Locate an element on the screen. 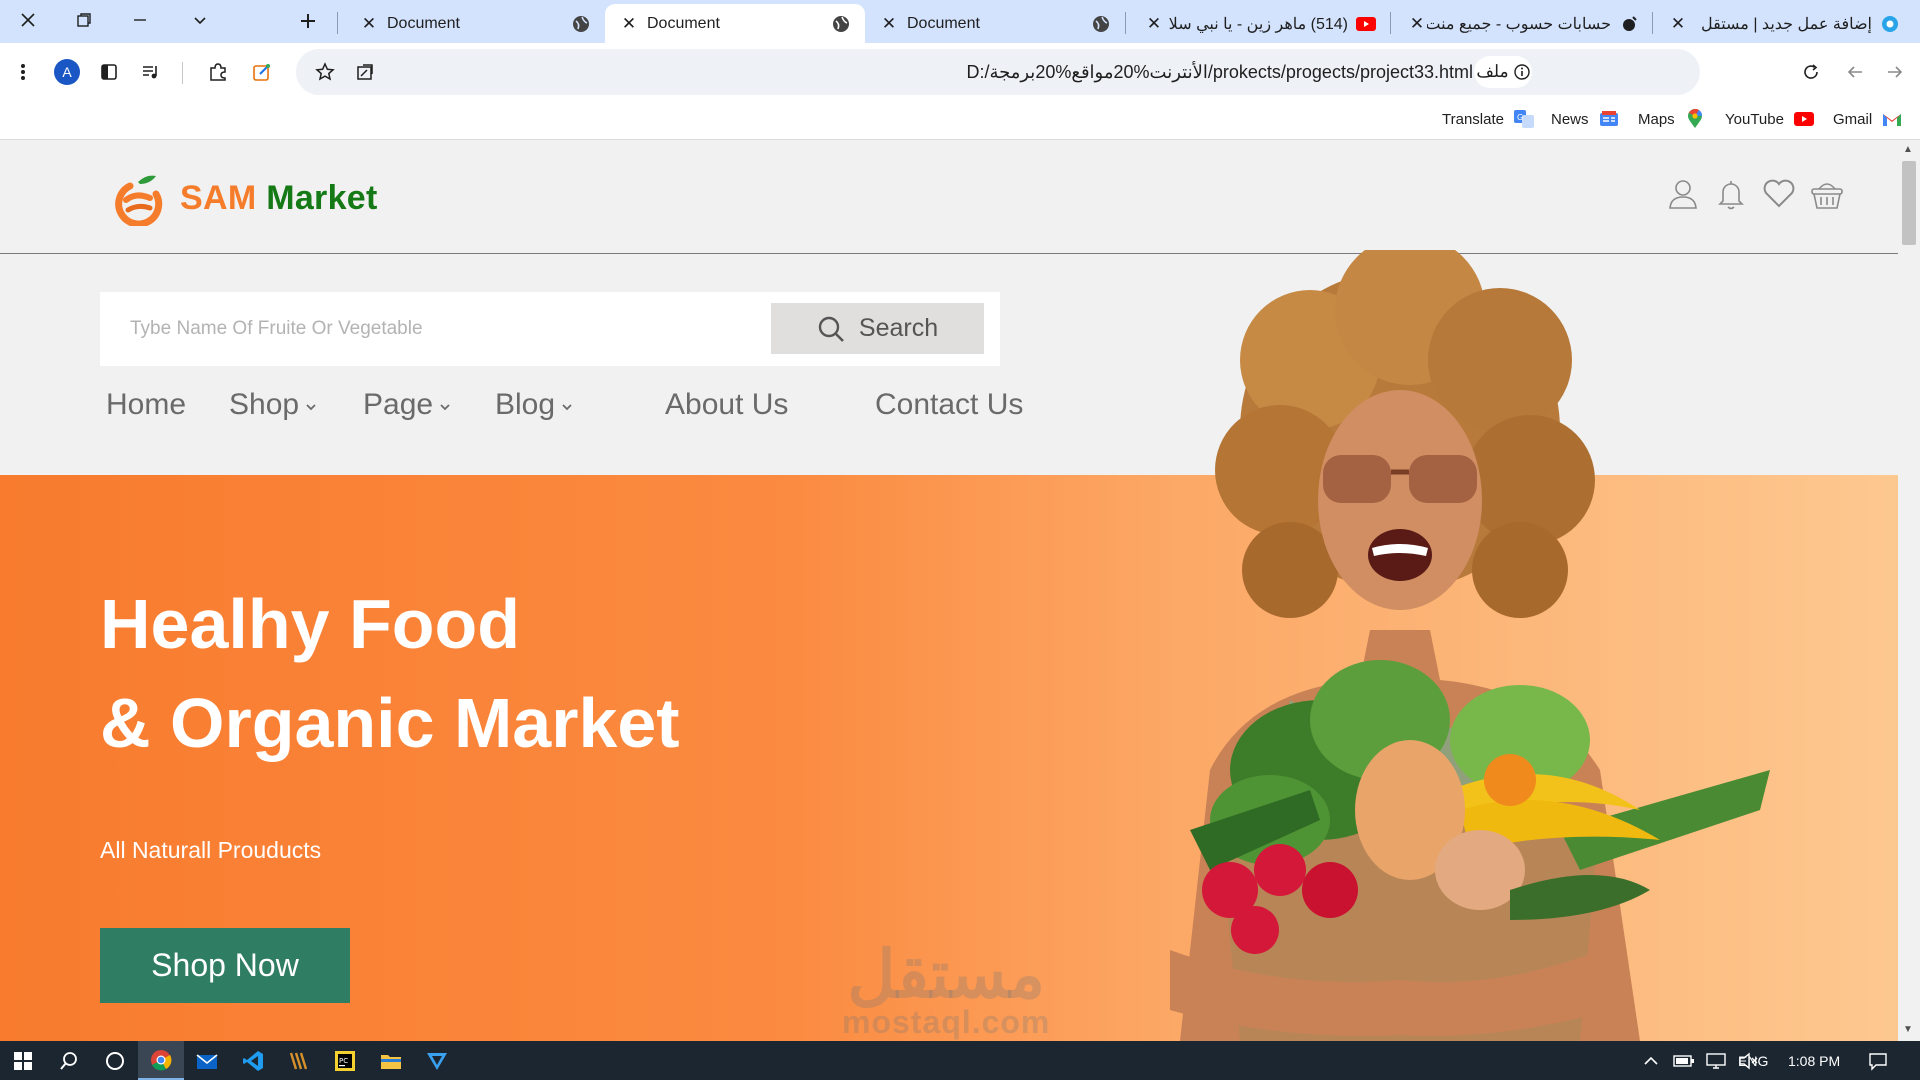 This screenshot has width=1920, height=1080. back-button is located at coordinates (1855, 72).